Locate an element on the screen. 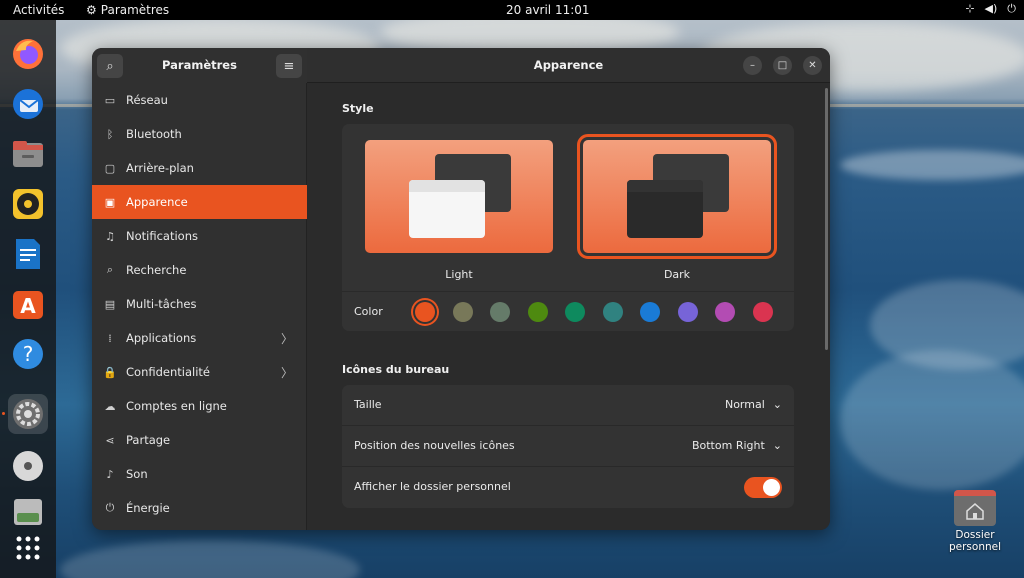  sidebar-header: ⌕ Paramètres ≡ is located at coordinates (199, 65).